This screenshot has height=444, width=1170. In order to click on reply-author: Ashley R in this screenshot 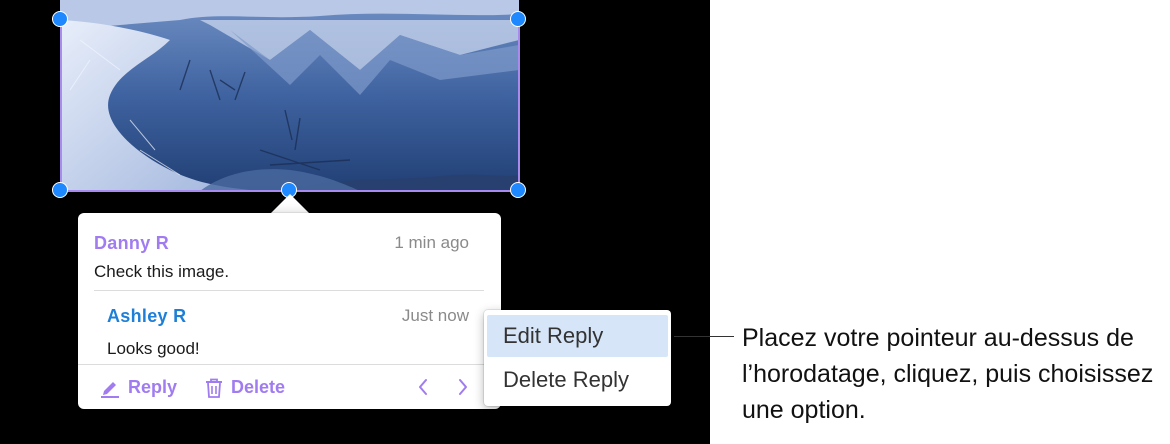, I will do `click(147, 316)`.